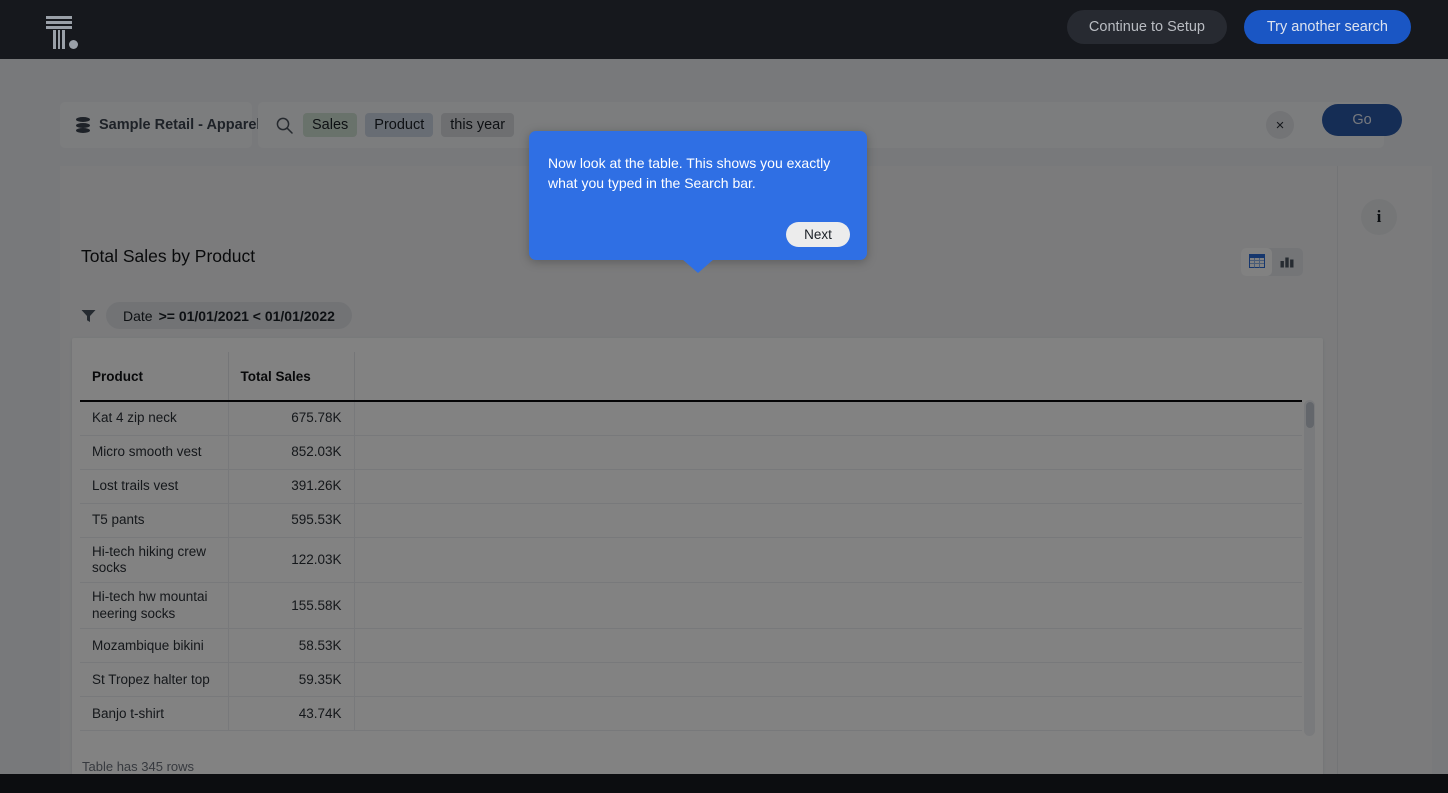 The height and width of the screenshot is (793, 1448). I want to click on table-header: Product Total Sales, so click(691, 377).